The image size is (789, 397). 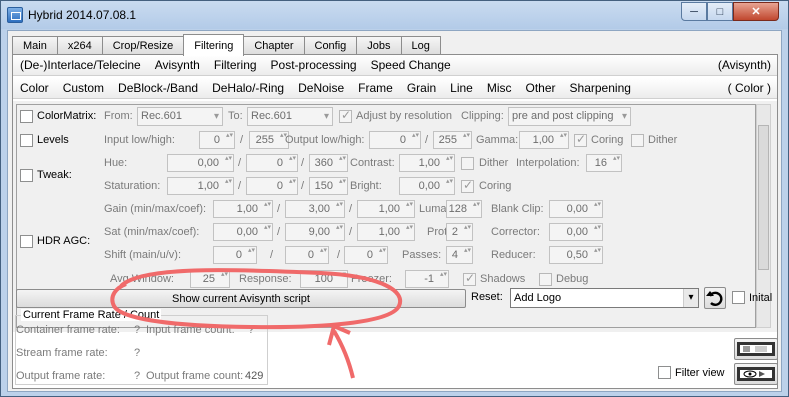 What do you see at coordinates (248, 88) in the screenshot?
I see `menu-dehalo: DeHalo/-Ring` at bounding box center [248, 88].